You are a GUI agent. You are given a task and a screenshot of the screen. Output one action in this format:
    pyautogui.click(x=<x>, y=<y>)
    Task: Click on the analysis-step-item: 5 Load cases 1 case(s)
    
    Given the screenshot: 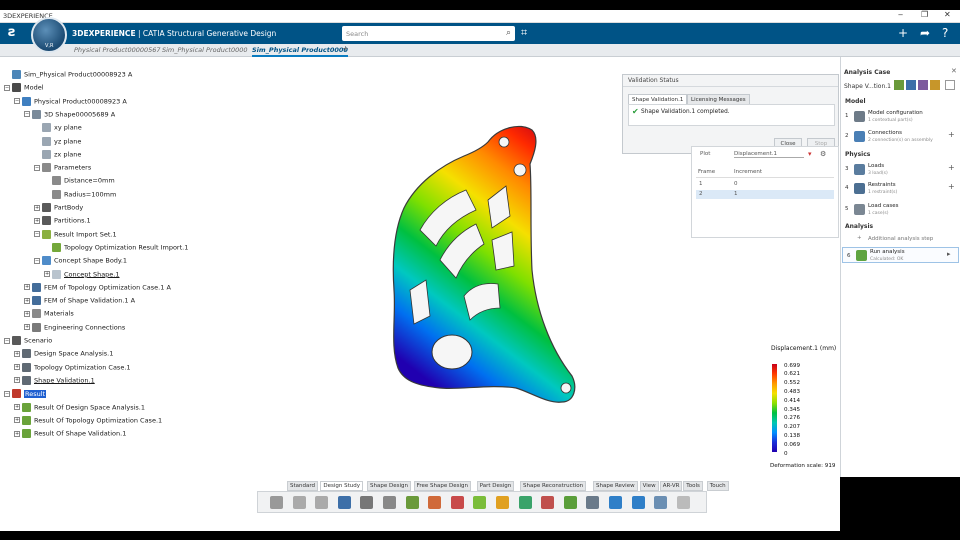 What is the action you would take?
    pyautogui.click(x=900, y=210)
    